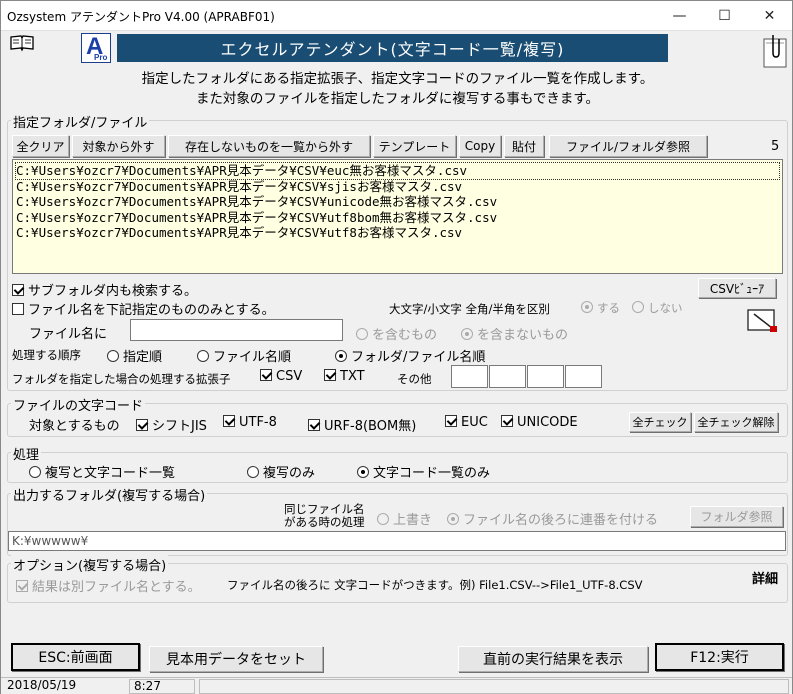  What do you see at coordinates (737, 288) in the screenshot?
I see `csv-viewer-button: CSVﾋﾞｭｰｱ` at bounding box center [737, 288].